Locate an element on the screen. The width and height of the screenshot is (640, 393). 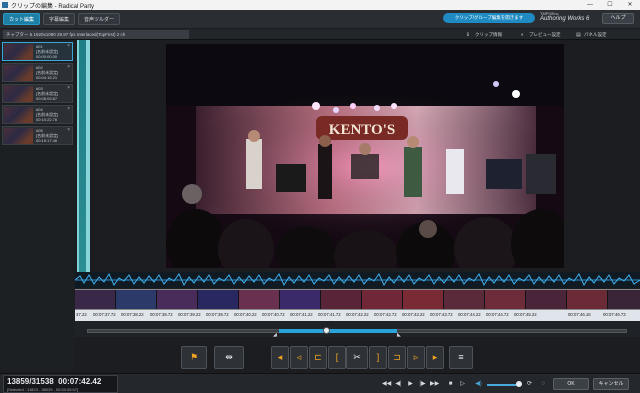
speaker-icon: ◀) is located at coordinates (478, 384).